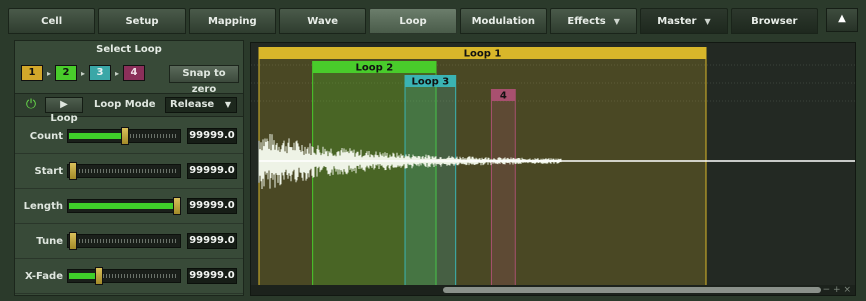 Image resolution: width=866 pixels, height=301 pixels. I want to click on tab-label: Modulation, so click(503, 21).